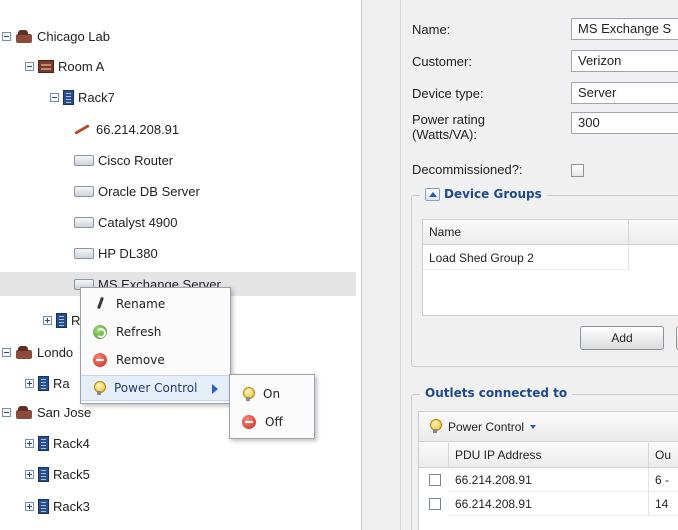 Image resolution: width=678 pixels, height=530 pixels. I want to click on submenu-arrow-icon, so click(215, 389).